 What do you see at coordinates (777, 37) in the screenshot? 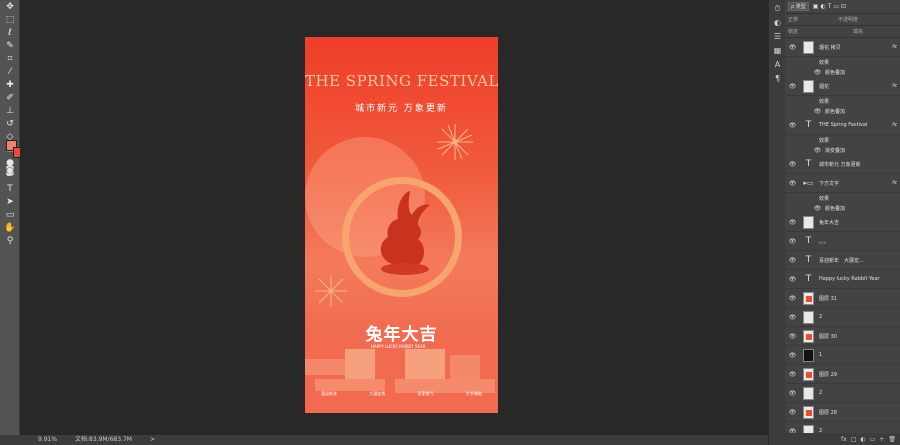
I see `properties-panel-icon: ☰` at bounding box center [777, 37].